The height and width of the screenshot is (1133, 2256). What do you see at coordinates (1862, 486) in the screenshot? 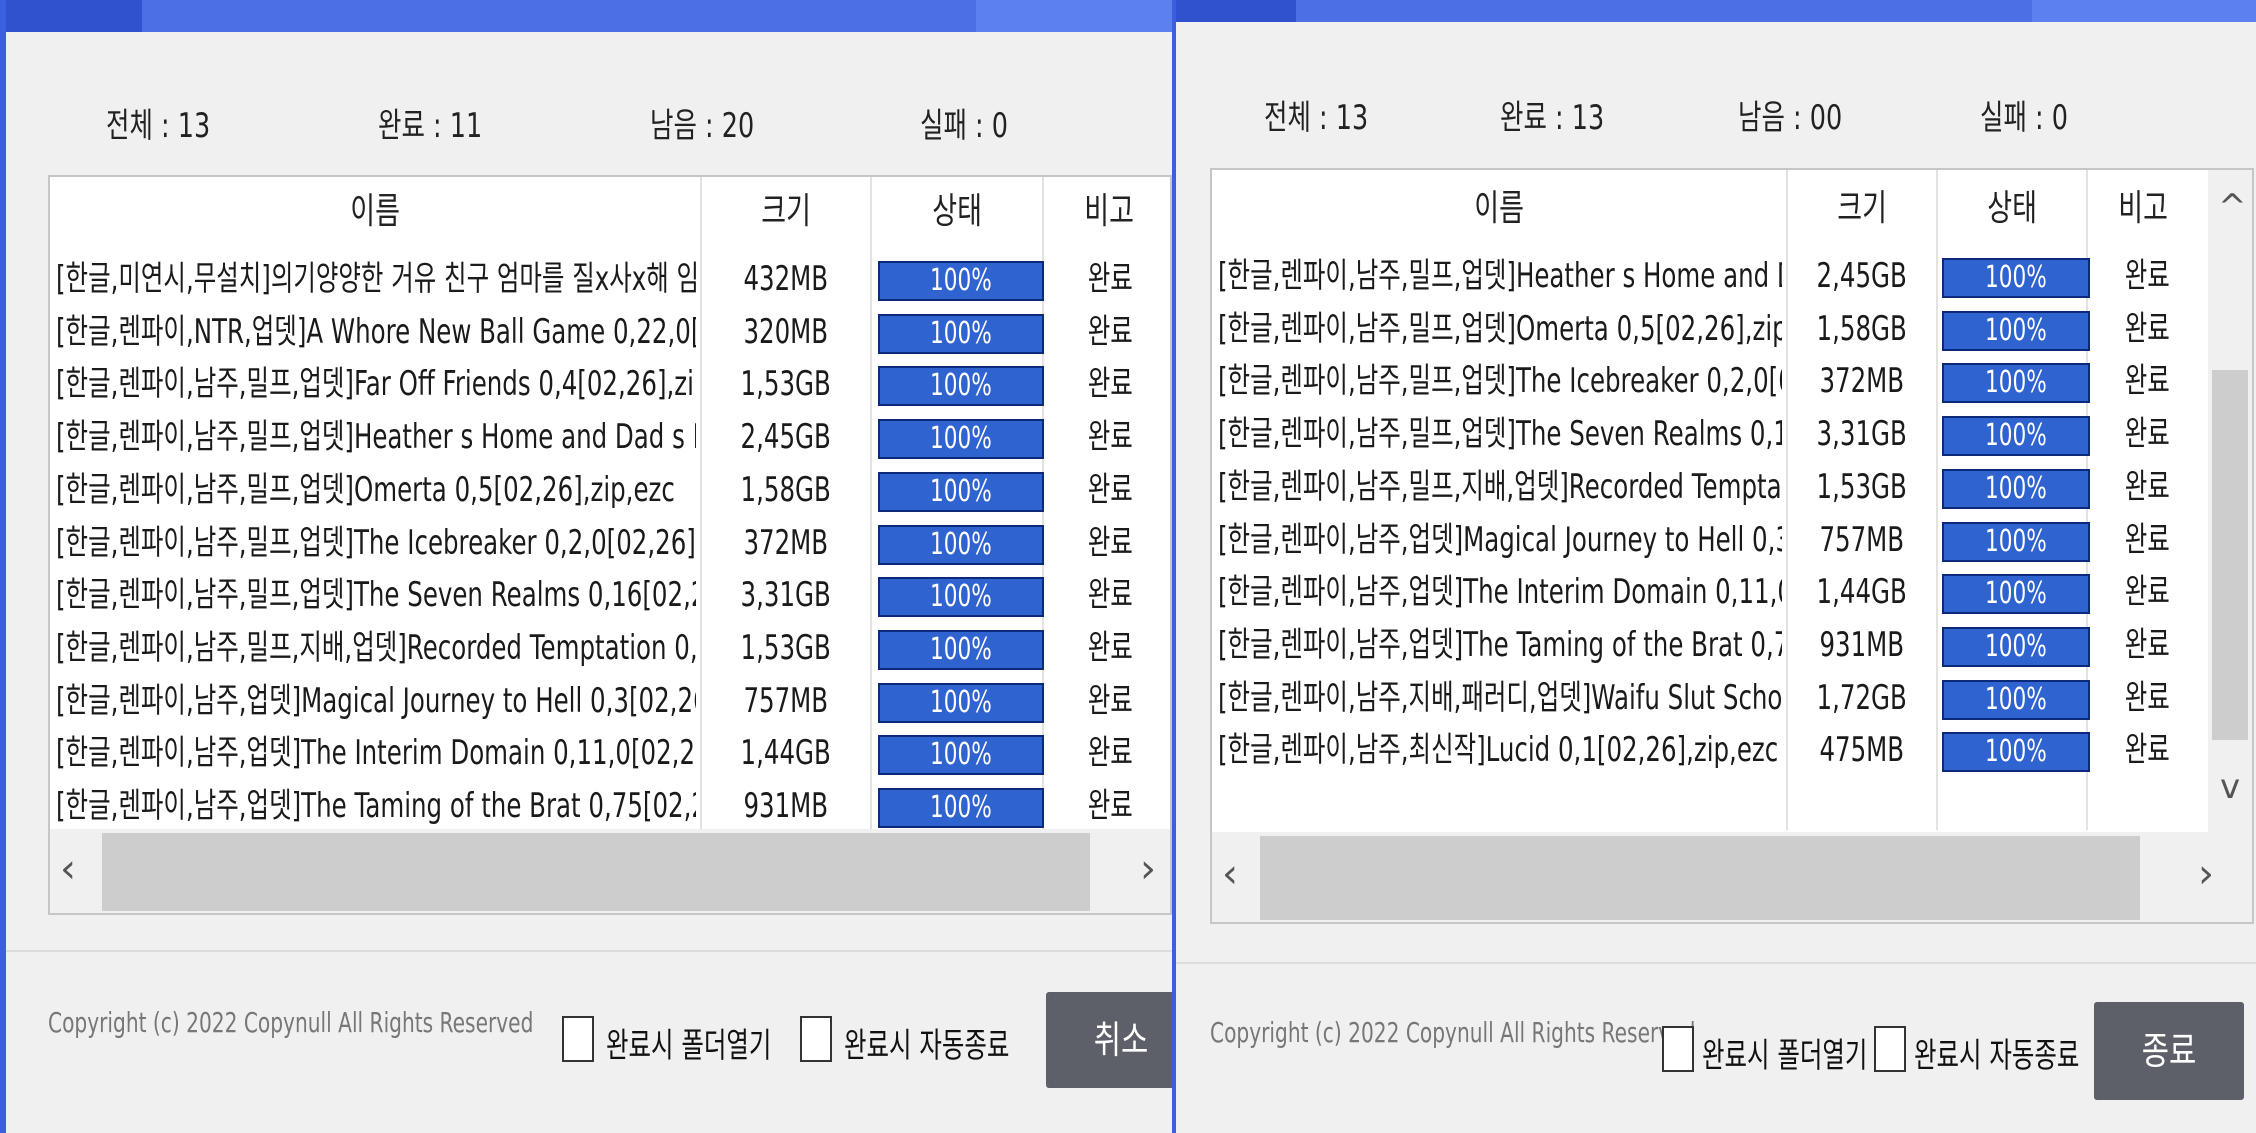
I see `file-size-cell: 1,53GB` at bounding box center [1862, 486].